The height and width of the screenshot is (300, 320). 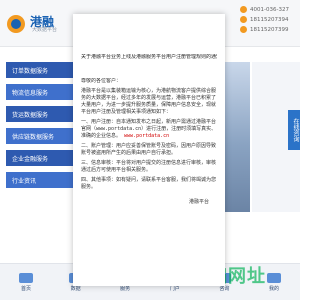 I want to click on tab-label: 首页, so click(x=25, y=289).